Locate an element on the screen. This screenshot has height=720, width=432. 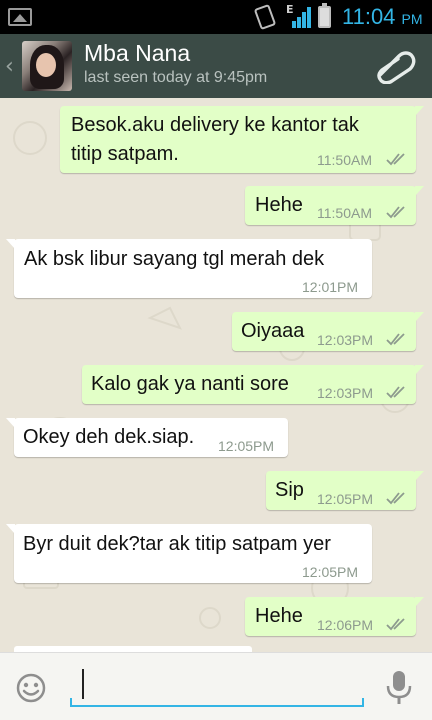
last-seen-status: last seen today at 9:45pm is located at coordinates (176, 77).